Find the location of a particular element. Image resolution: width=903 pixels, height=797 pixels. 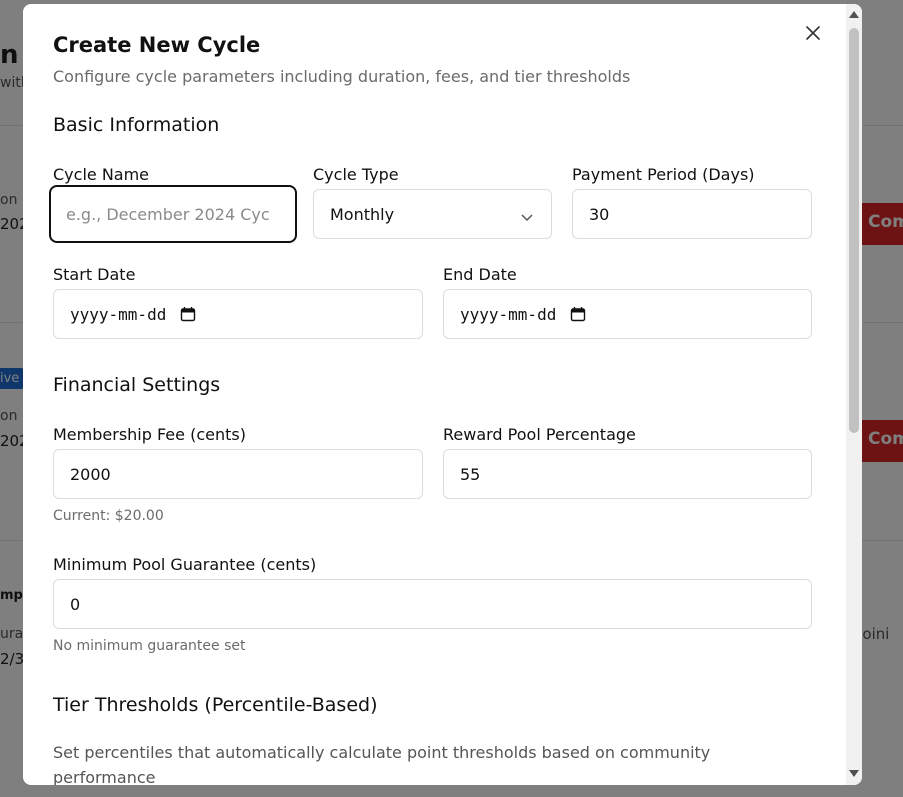

payment-period-label: Payment Period (Days) is located at coordinates (663, 174).